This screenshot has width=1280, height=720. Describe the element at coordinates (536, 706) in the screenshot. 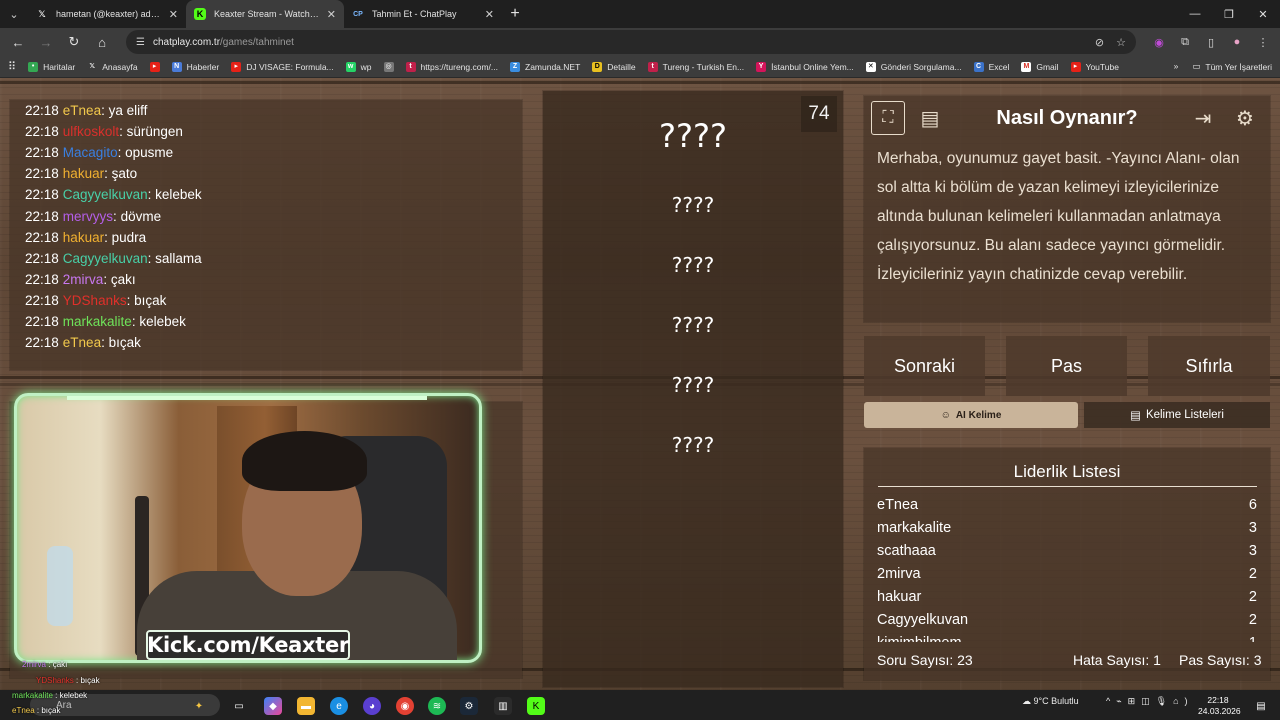

I see `kick-app-icon: K` at that location.